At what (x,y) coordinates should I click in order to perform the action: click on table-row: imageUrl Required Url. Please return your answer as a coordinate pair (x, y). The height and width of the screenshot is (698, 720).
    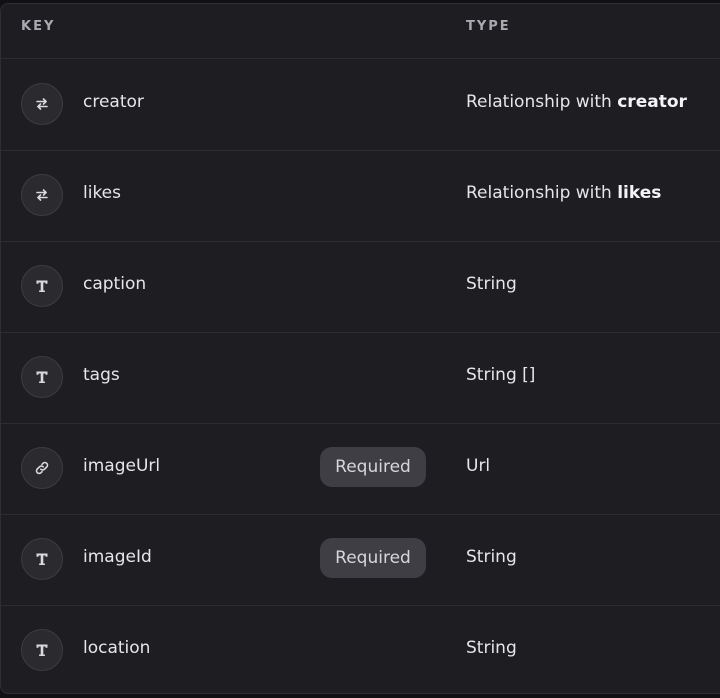
    Looking at the image, I should click on (360, 469).